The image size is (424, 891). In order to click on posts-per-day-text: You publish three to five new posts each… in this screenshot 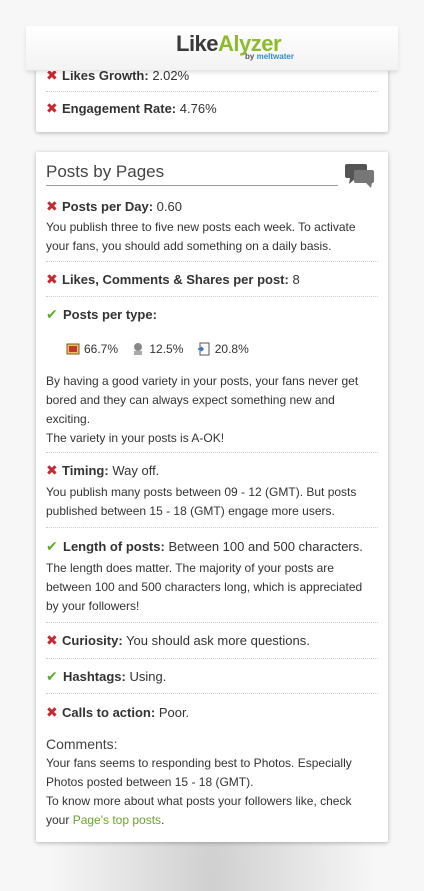, I will do `click(201, 236)`.